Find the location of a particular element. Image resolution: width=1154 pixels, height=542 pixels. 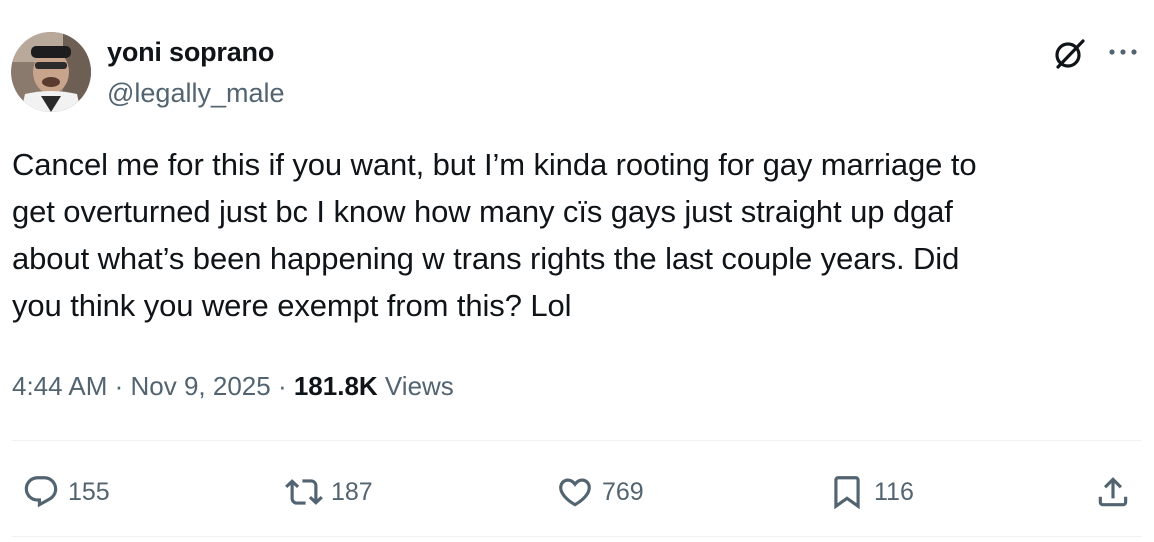

views-count: 181.8K is located at coordinates (336, 386).